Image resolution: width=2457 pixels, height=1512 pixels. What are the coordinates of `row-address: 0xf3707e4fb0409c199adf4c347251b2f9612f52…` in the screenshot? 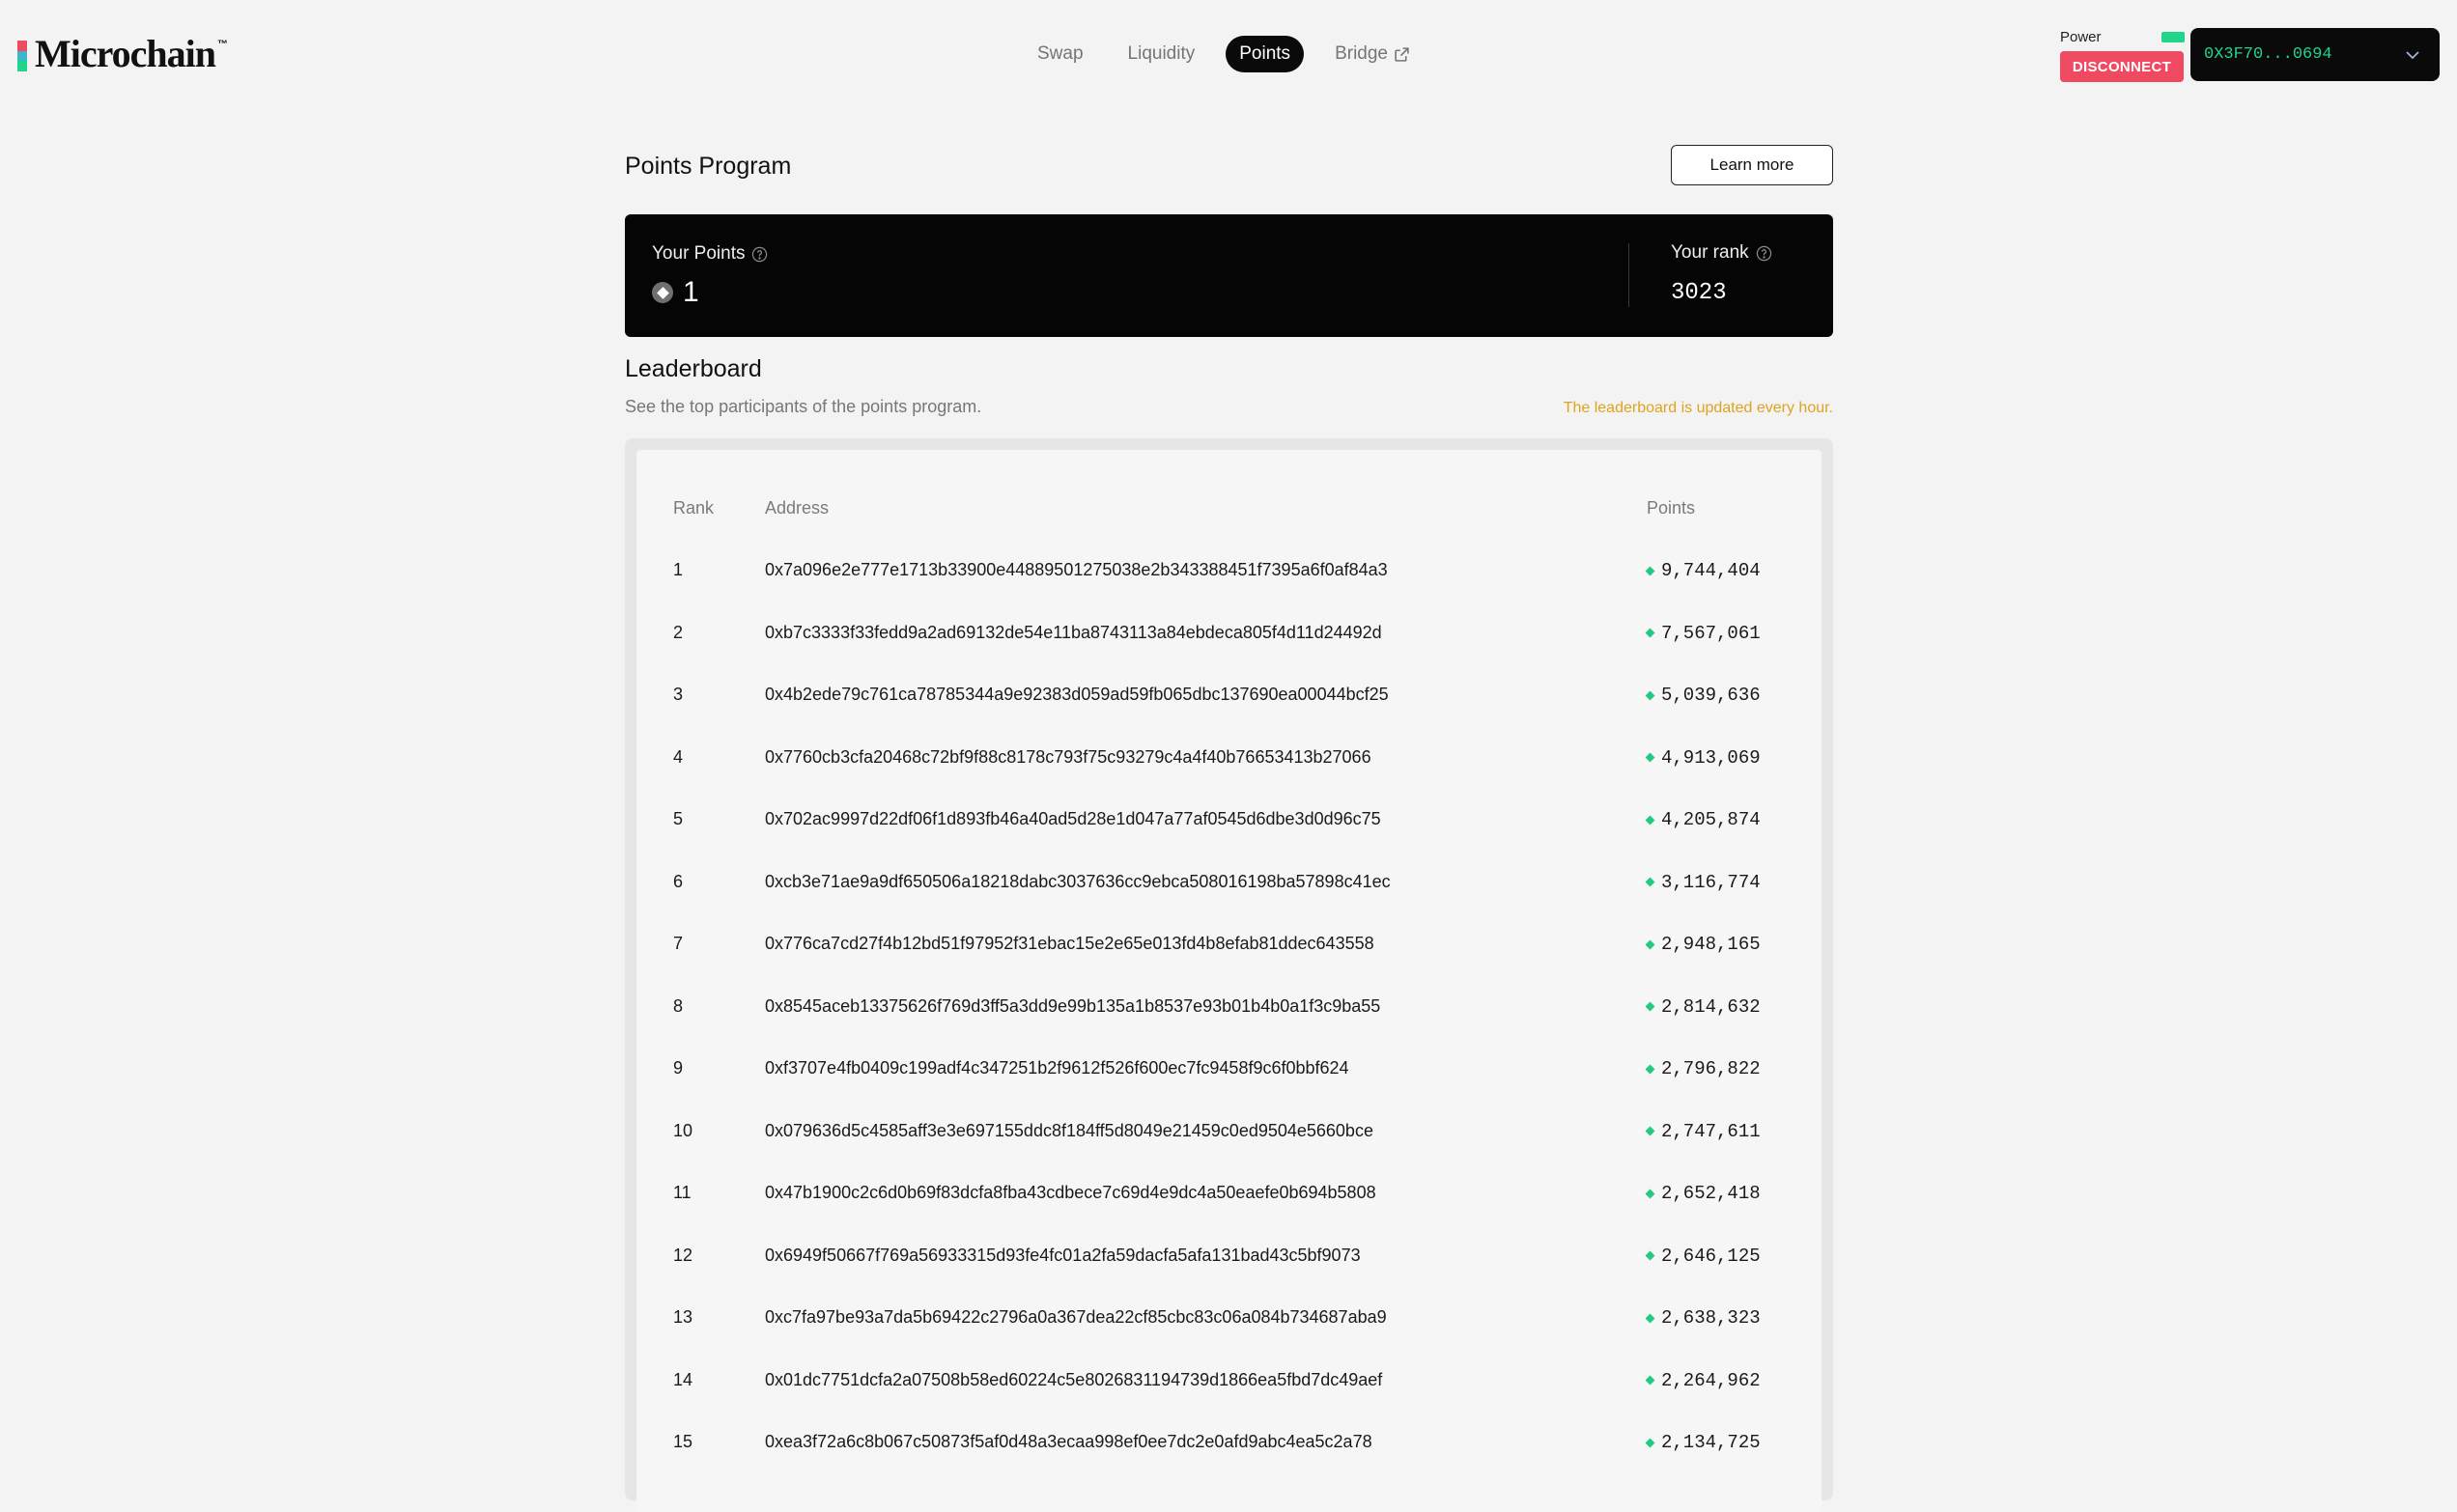 It's located at (1057, 1068).